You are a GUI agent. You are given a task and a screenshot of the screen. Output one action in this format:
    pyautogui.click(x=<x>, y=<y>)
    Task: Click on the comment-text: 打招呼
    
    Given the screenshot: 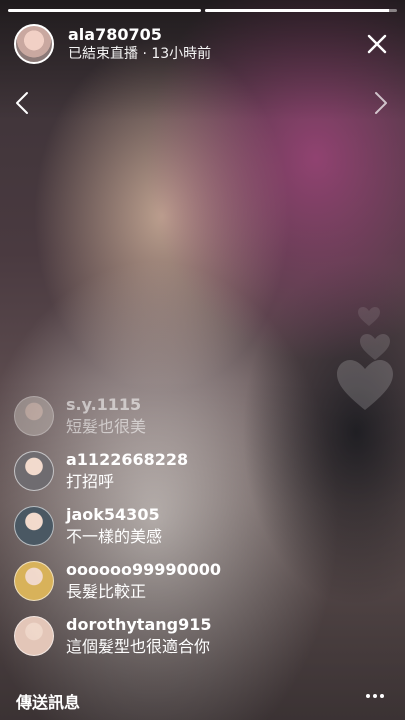 What is the action you would take?
    pyautogui.click(x=90, y=481)
    